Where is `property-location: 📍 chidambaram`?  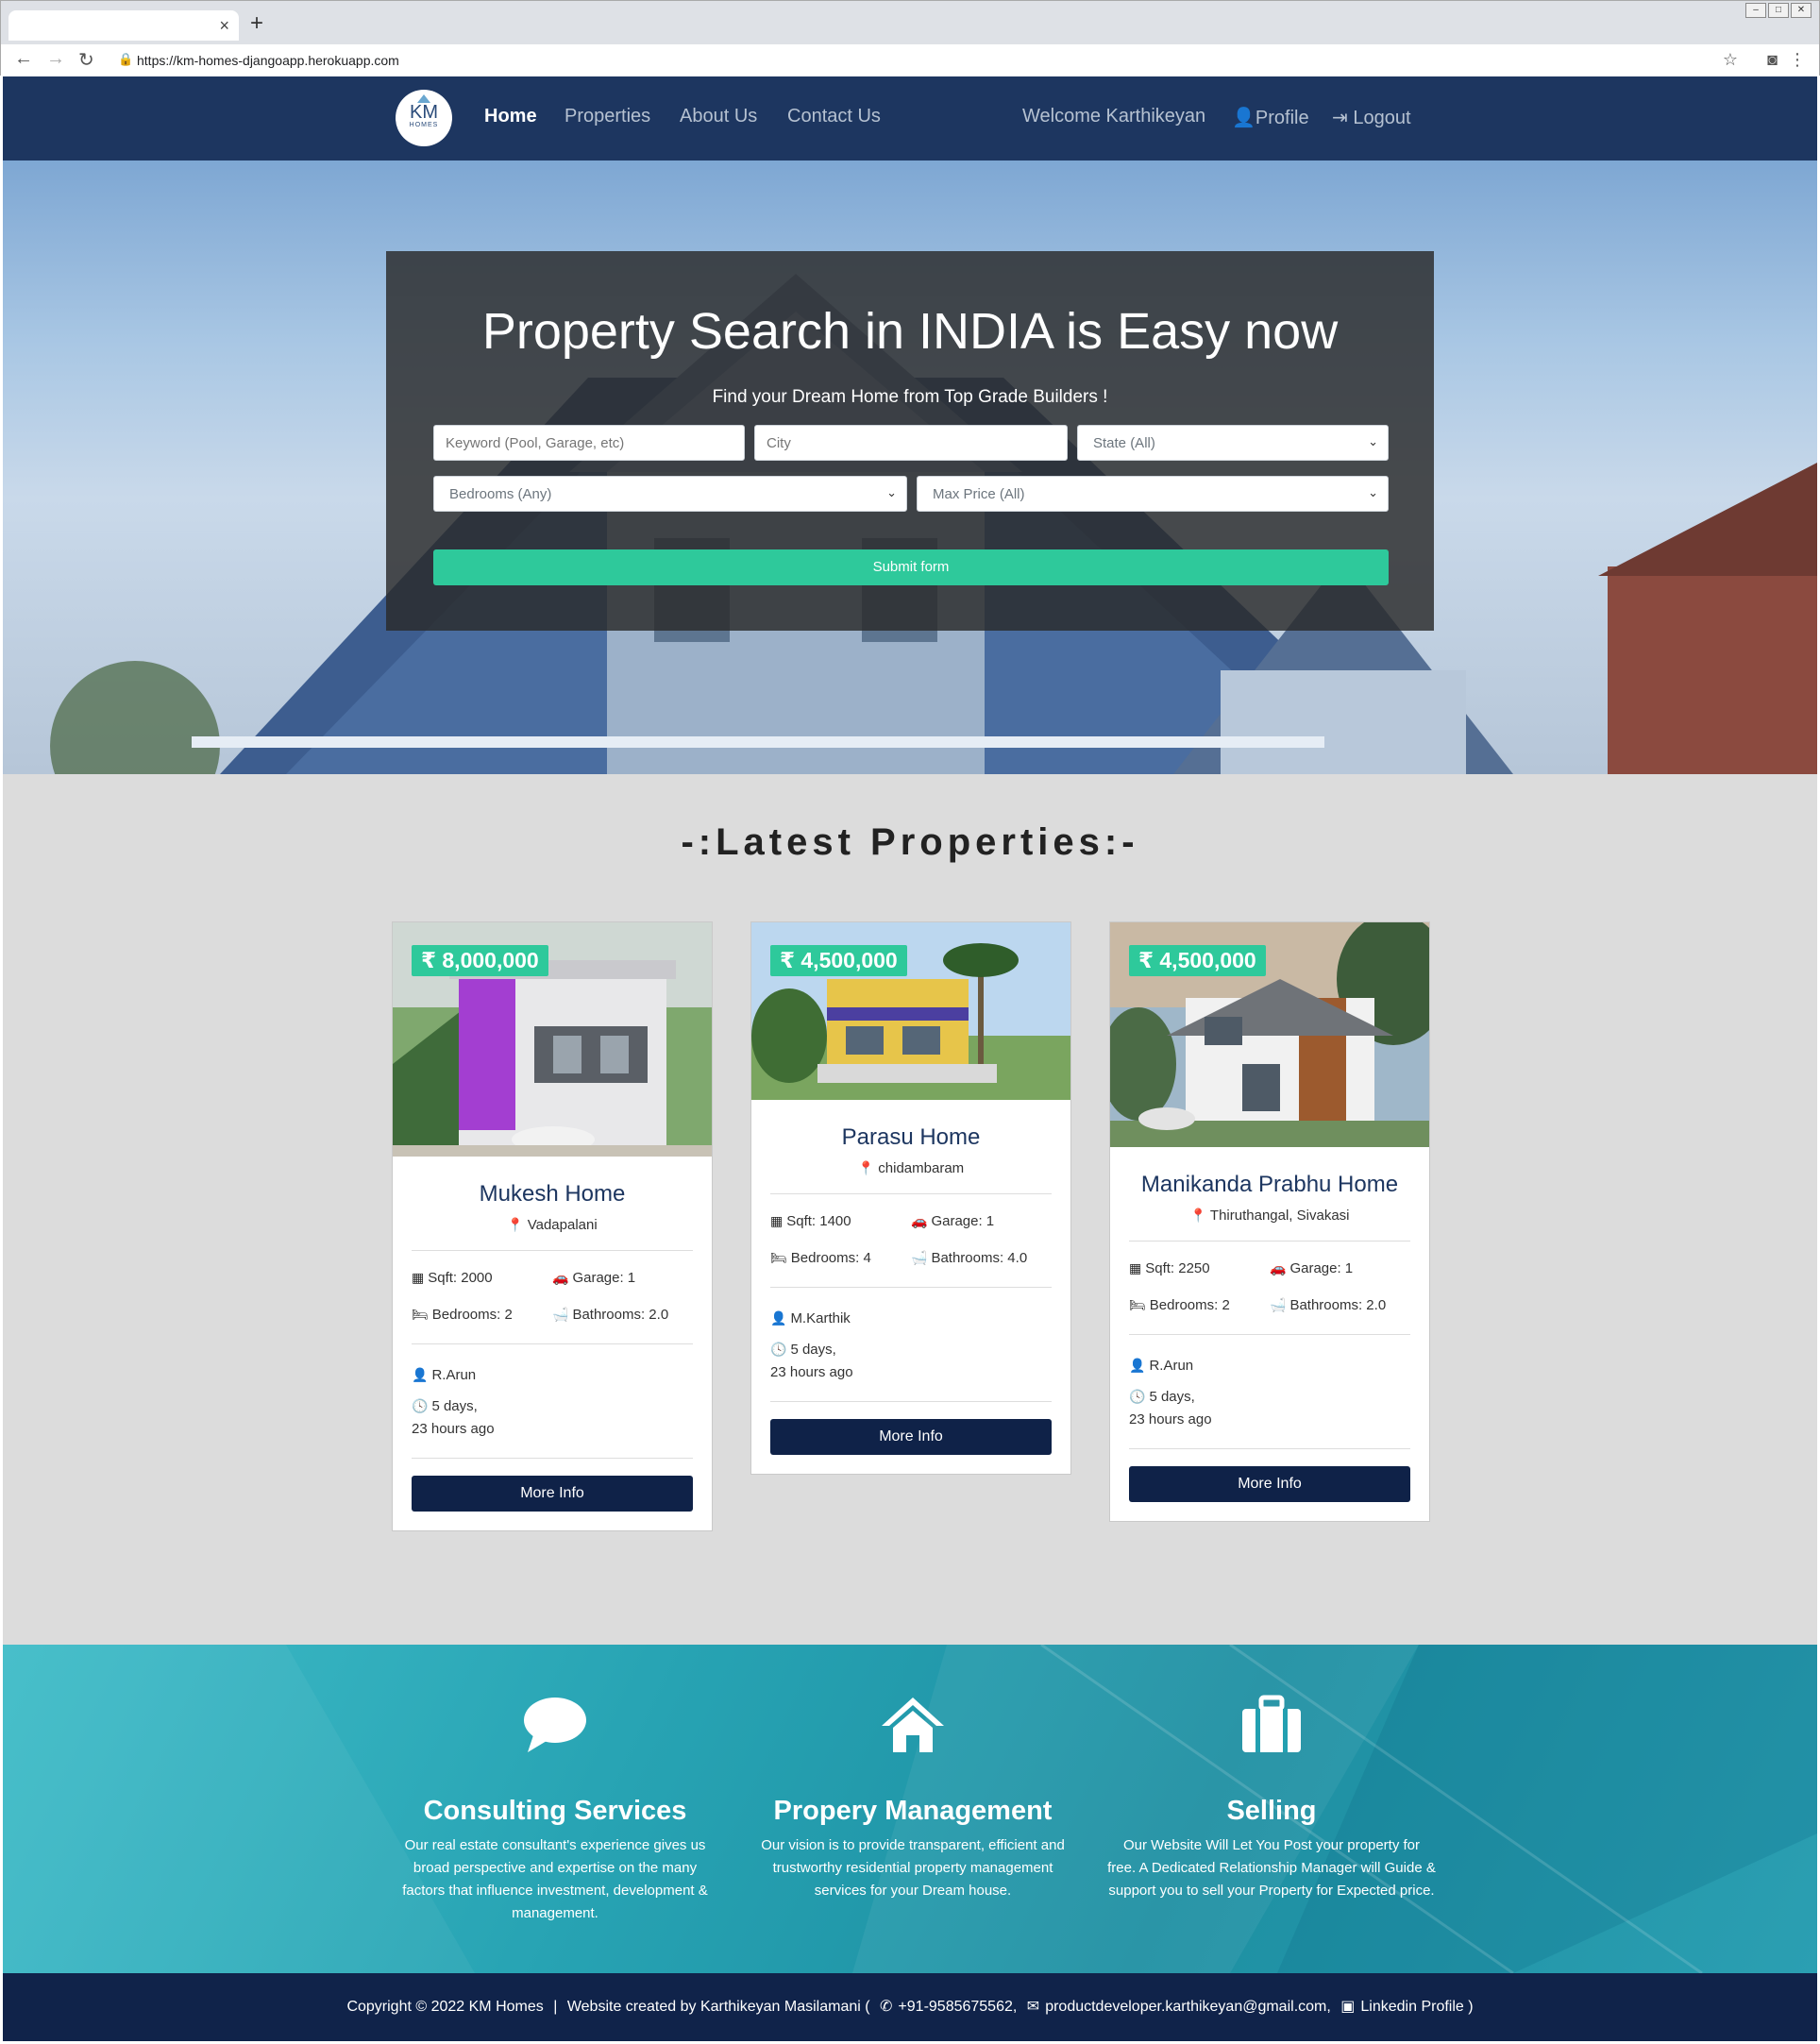 property-location: 📍 chidambaram is located at coordinates (911, 1168).